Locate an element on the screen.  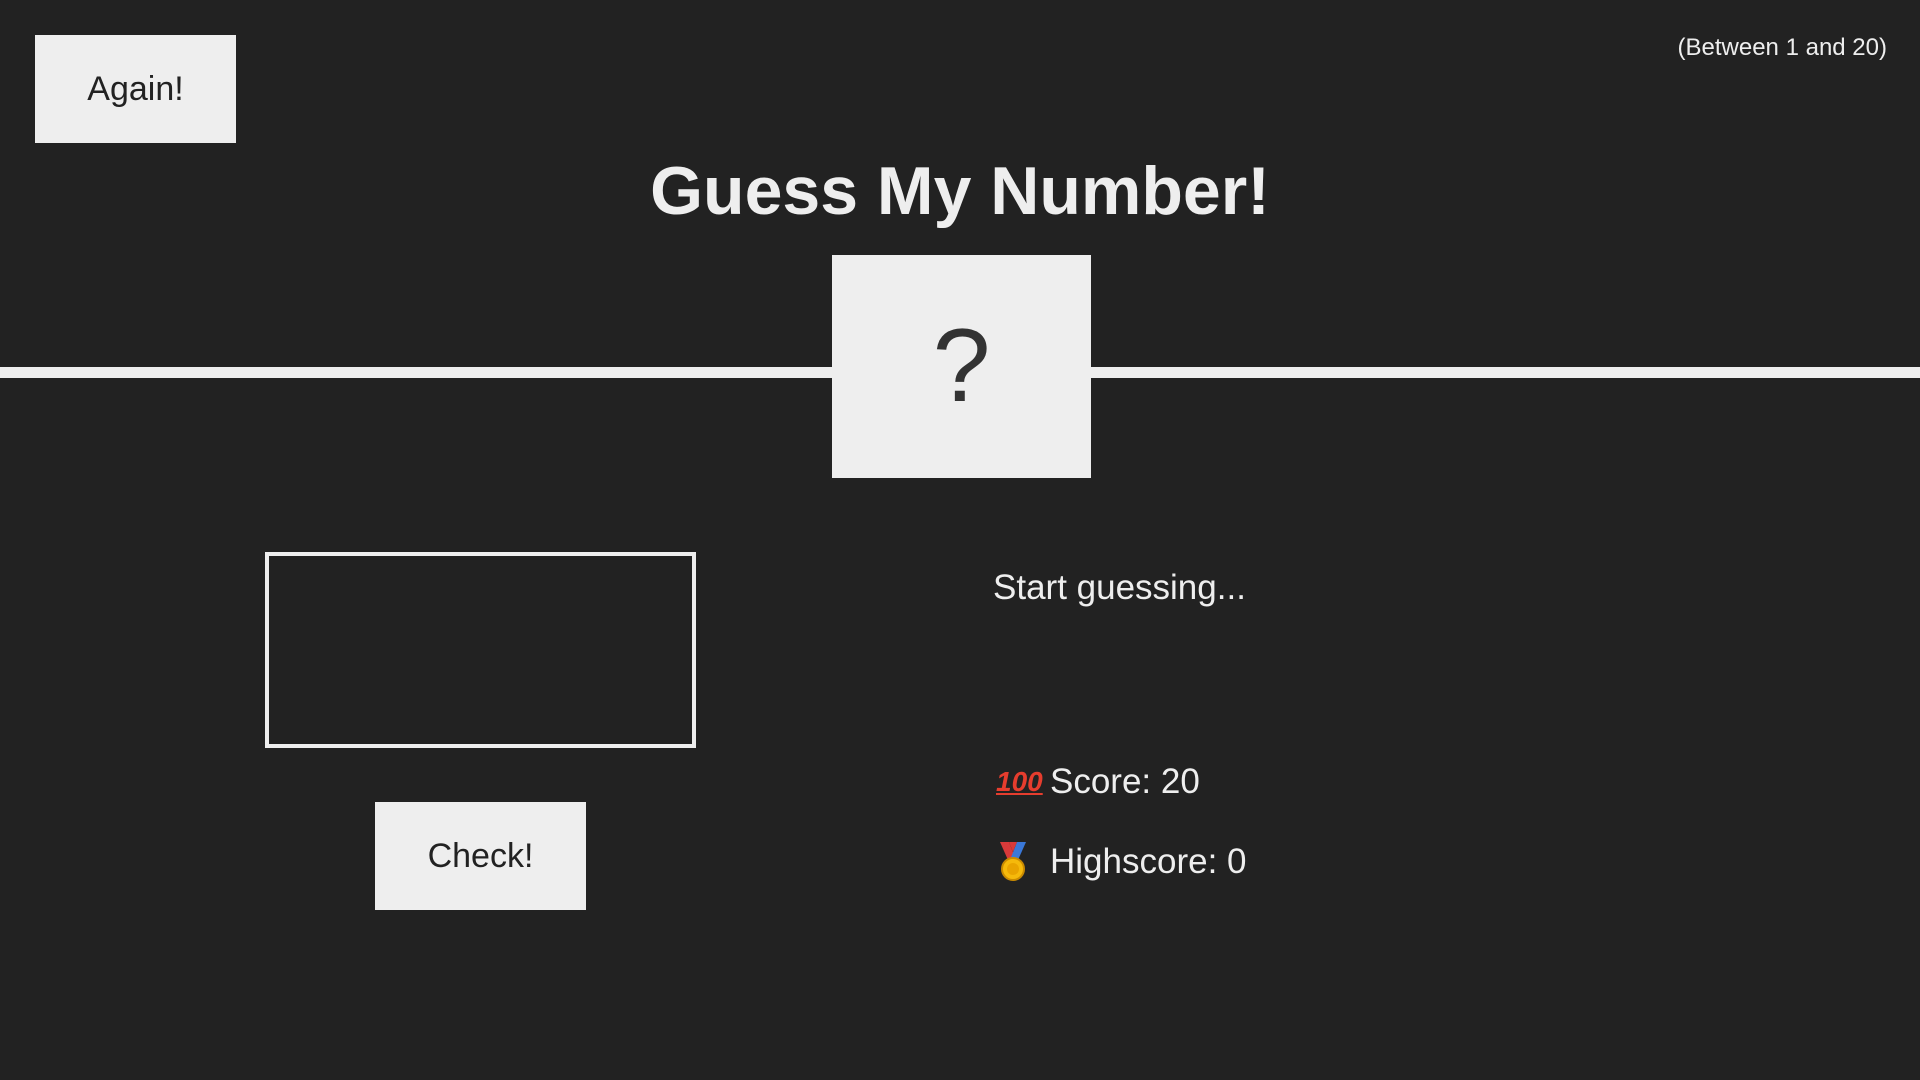
highscore-label: Highscore: is located at coordinates (1134, 861).